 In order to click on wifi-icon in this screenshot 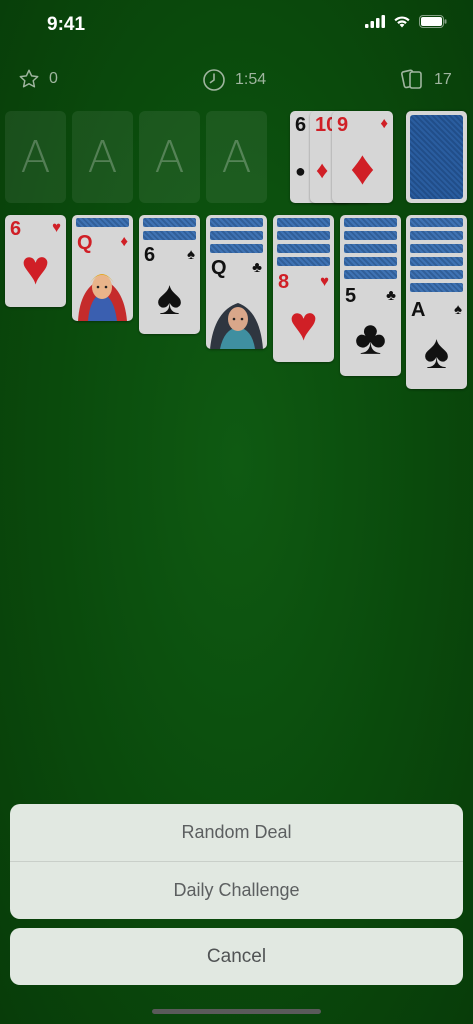, I will do `click(402, 22)`.